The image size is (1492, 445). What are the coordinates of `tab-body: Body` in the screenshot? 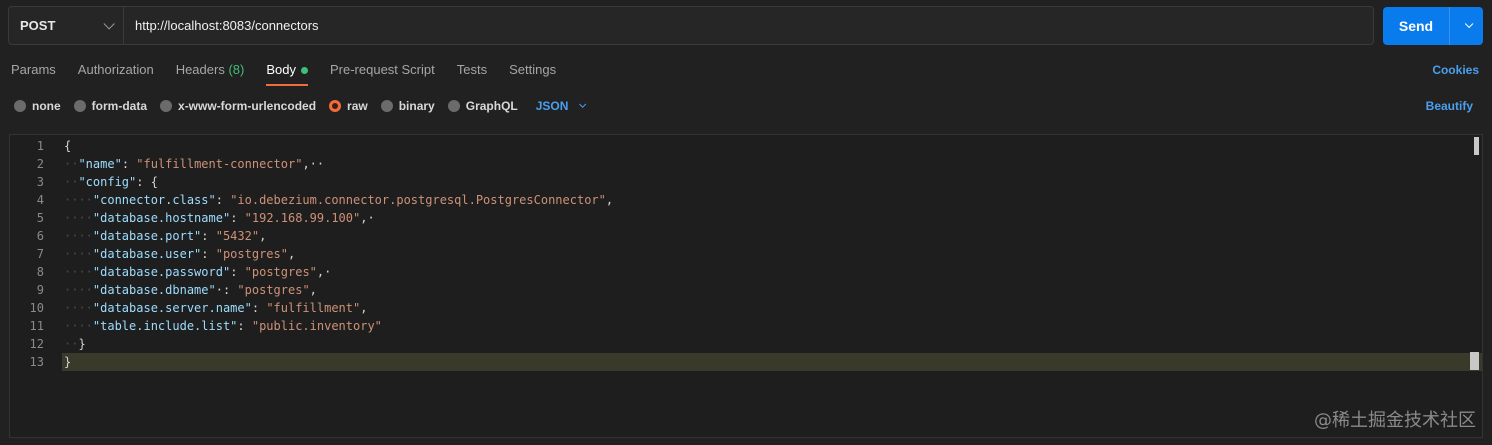 It's located at (287, 71).